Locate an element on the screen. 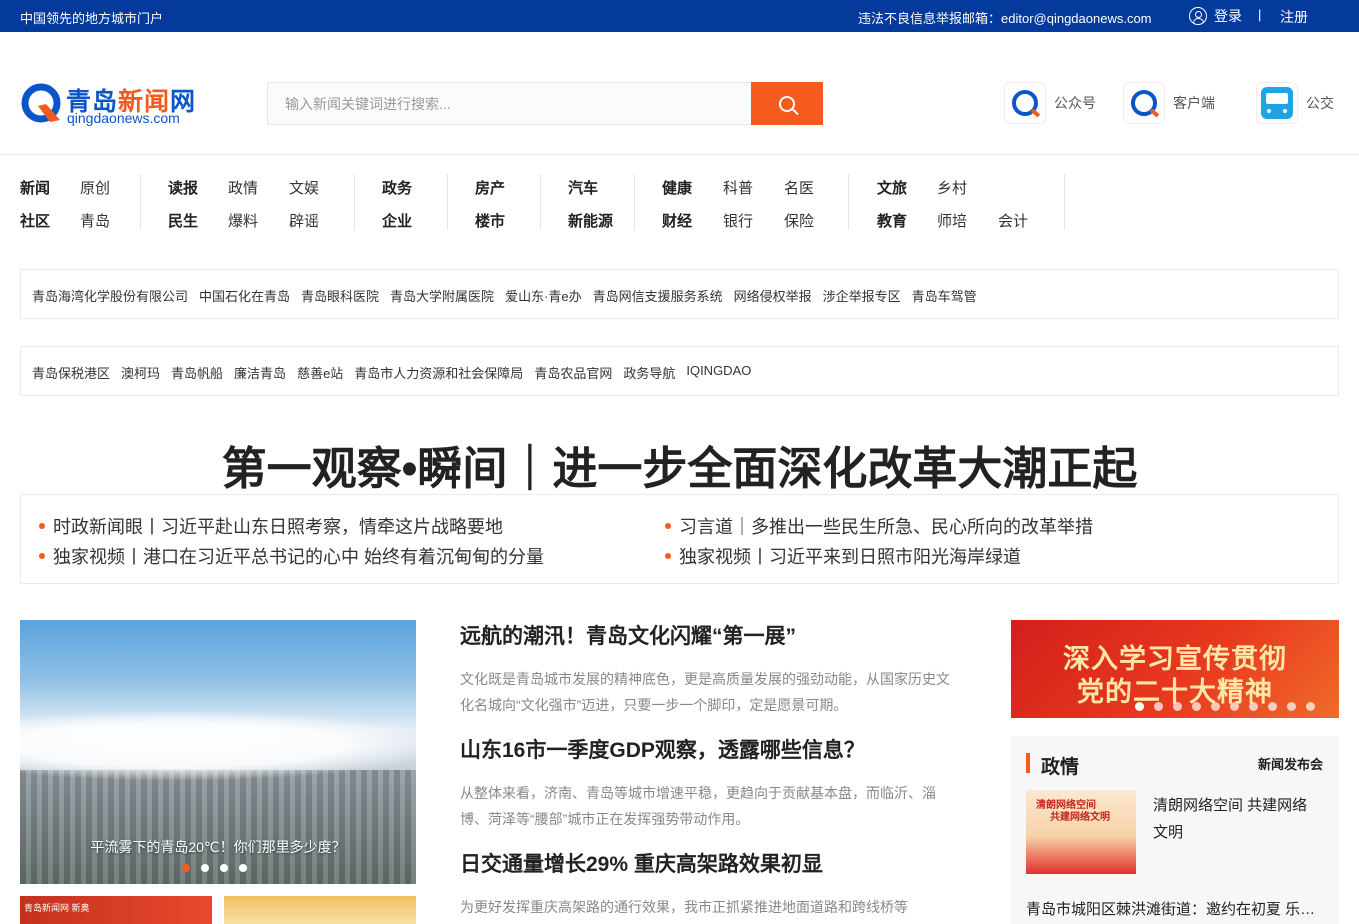 The image size is (1359, 924). partner-link: 青岛帆船 is located at coordinates (197, 372).